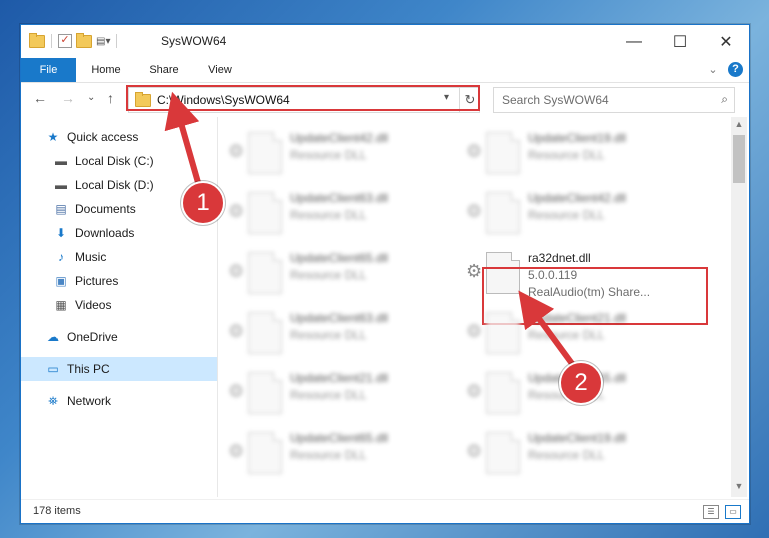 This screenshot has width=769, height=538. What do you see at coordinates (581, 383) in the screenshot?
I see `step-marker-2: 2` at bounding box center [581, 383].